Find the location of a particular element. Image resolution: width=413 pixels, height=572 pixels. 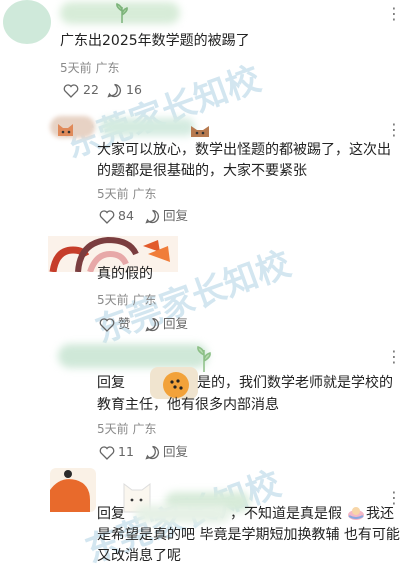

comment-text-line-1a: ，不知道是真是假 is located at coordinates (286, 514).